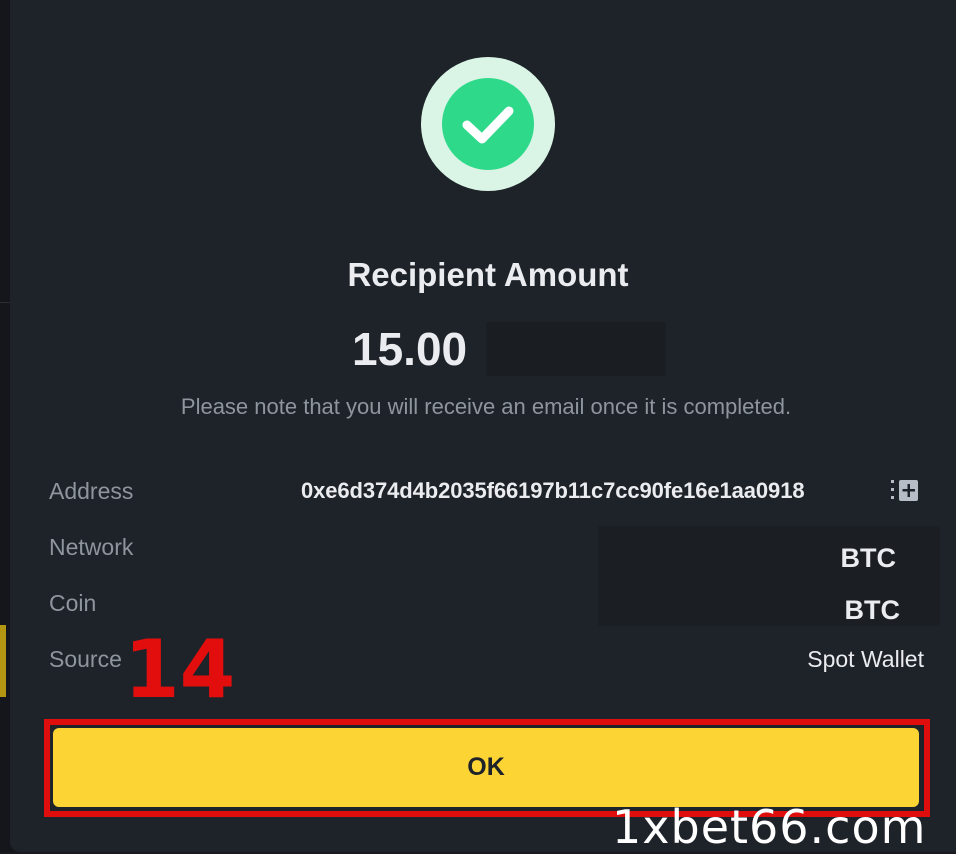 The image size is (956, 854). What do you see at coordinates (865, 659) in the screenshot?
I see `source-value: Spot Wallet` at bounding box center [865, 659].